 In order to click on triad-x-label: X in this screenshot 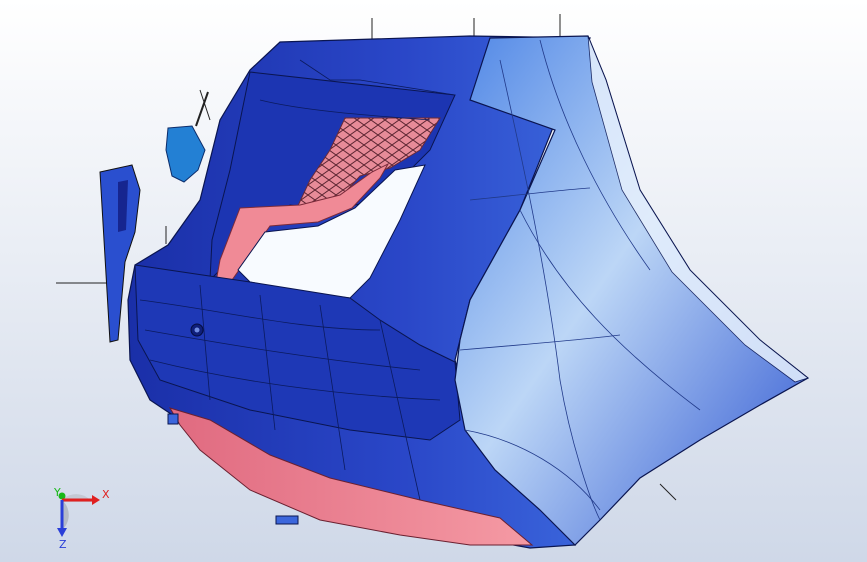, I will do `click(106, 494)`.